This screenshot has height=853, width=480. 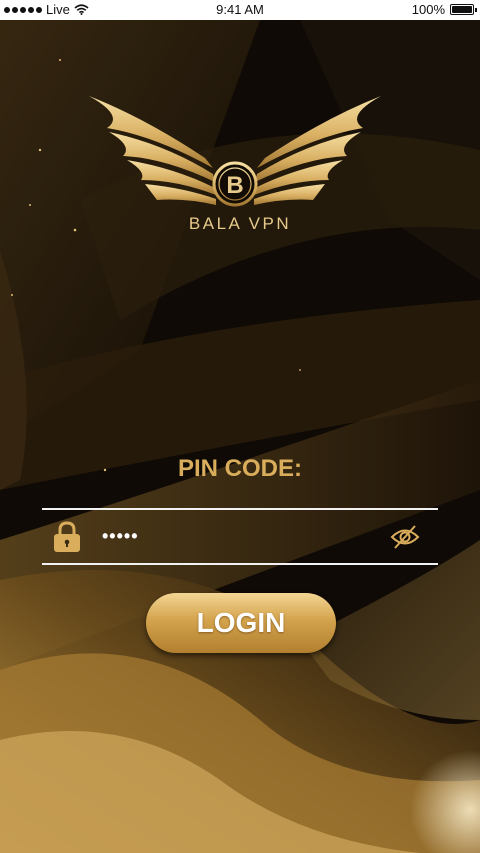 I want to click on pin-code-label: PIN CODE:, so click(x=239, y=468).